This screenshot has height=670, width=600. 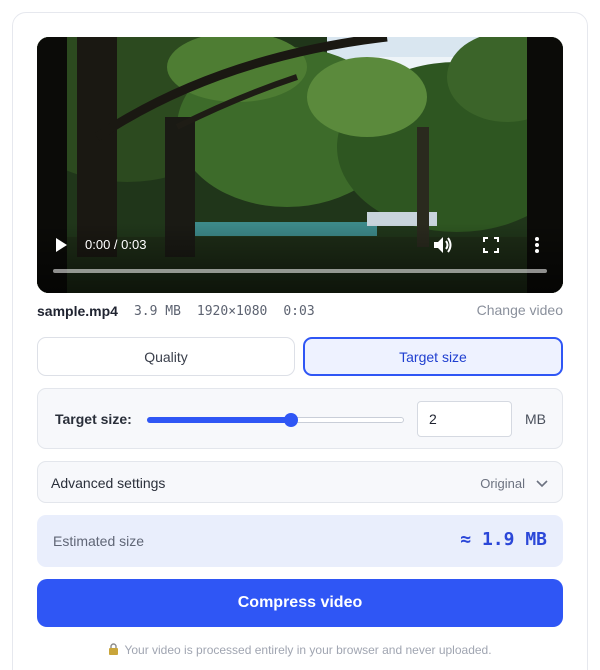 What do you see at coordinates (464, 419) in the screenshot?
I see `target-size-input` at bounding box center [464, 419].